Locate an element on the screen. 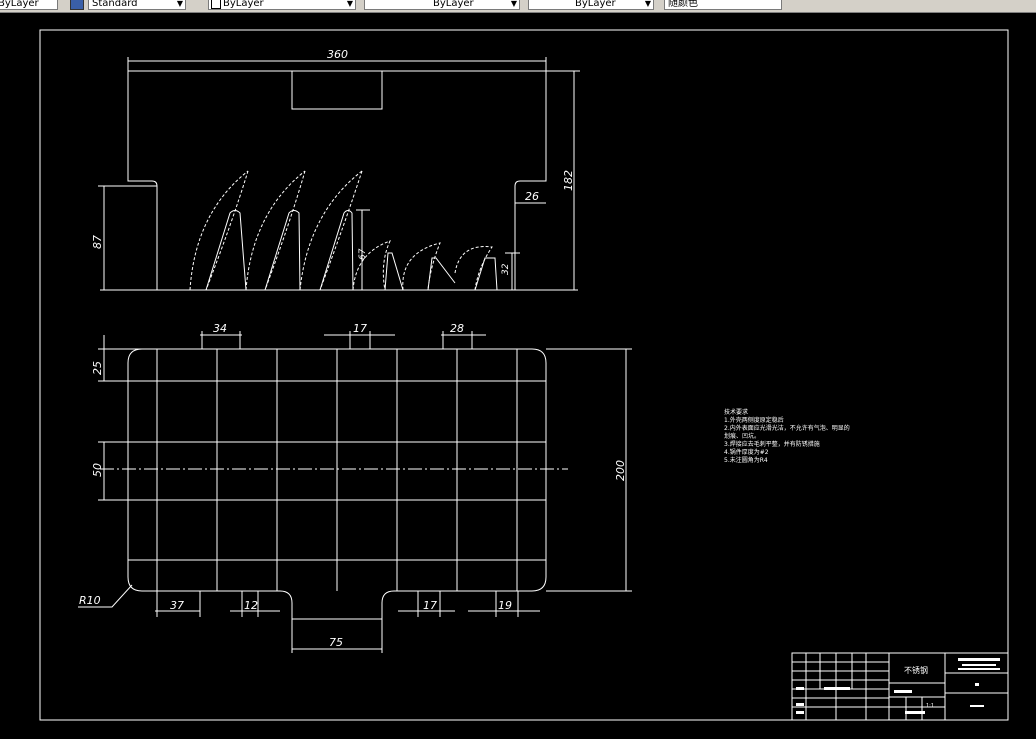 The width and height of the screenshot is (1036, 739). title-block is located at coordinates (900, 686).